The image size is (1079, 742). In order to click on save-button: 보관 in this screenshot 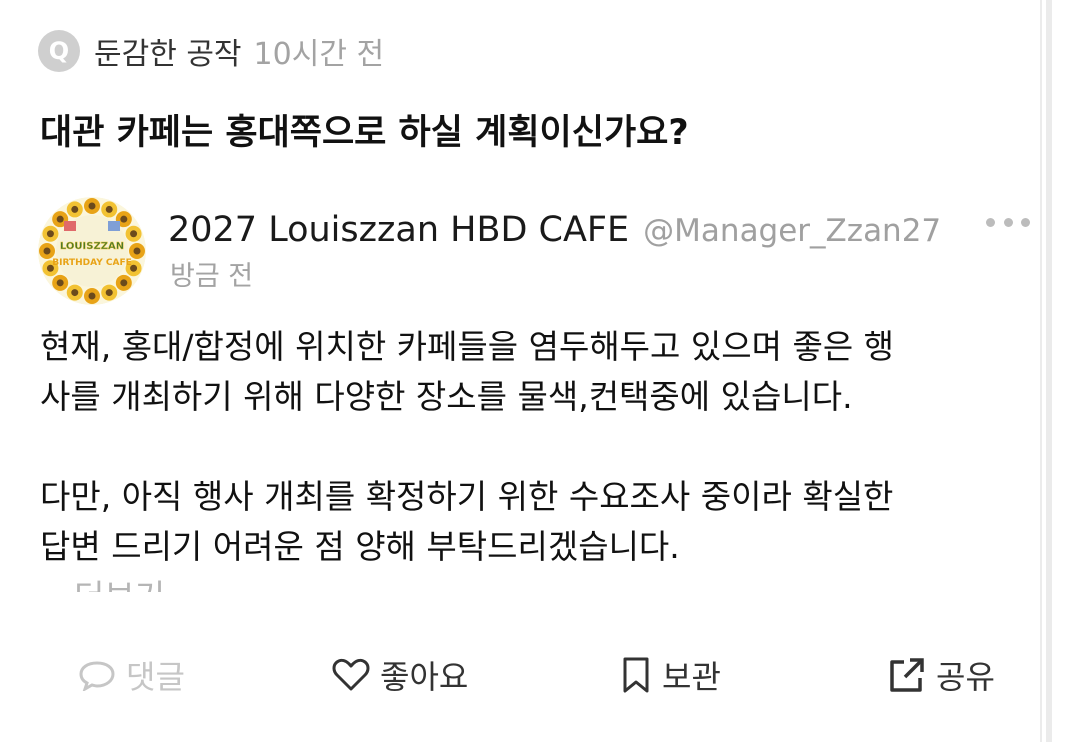, I will do `click(670, 675)`.